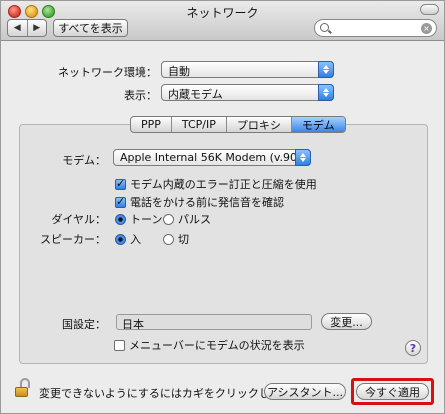 This screenshot has height=414, width=445. What do you see at coordinates (179, 71) in the screenshot?
I see `location-value: 自動` at bounding box center [179, 71].